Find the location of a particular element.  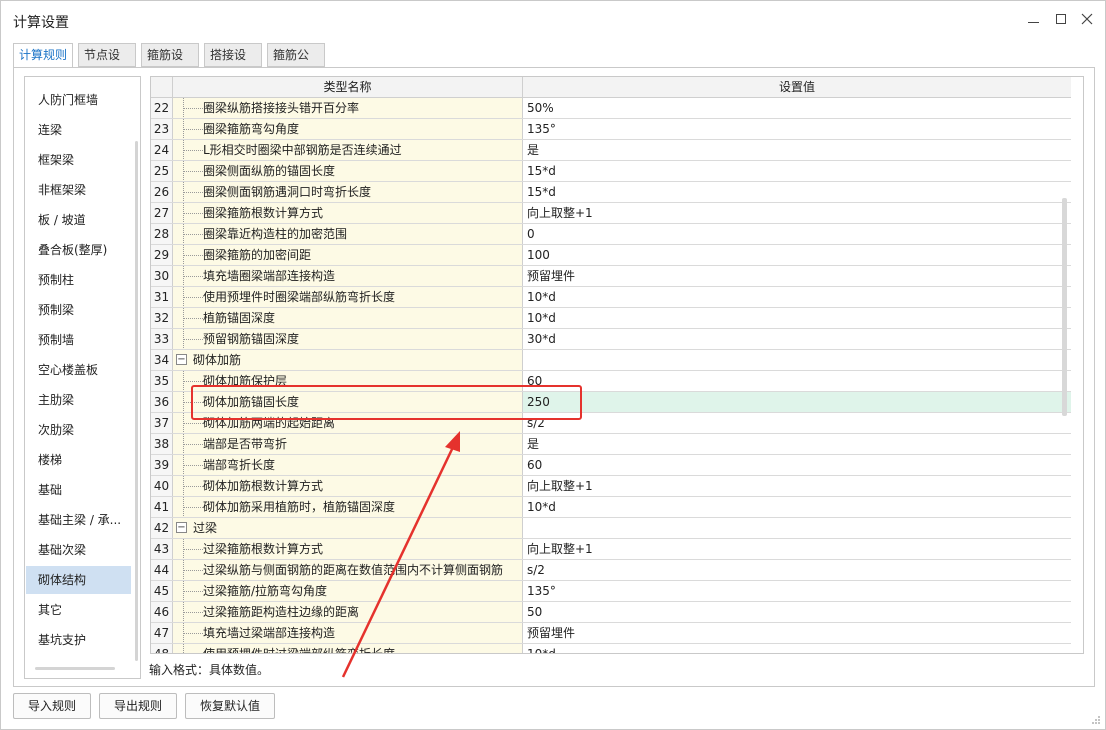

sidebar-item: 楼梯 is located at coordinates (78, 460).